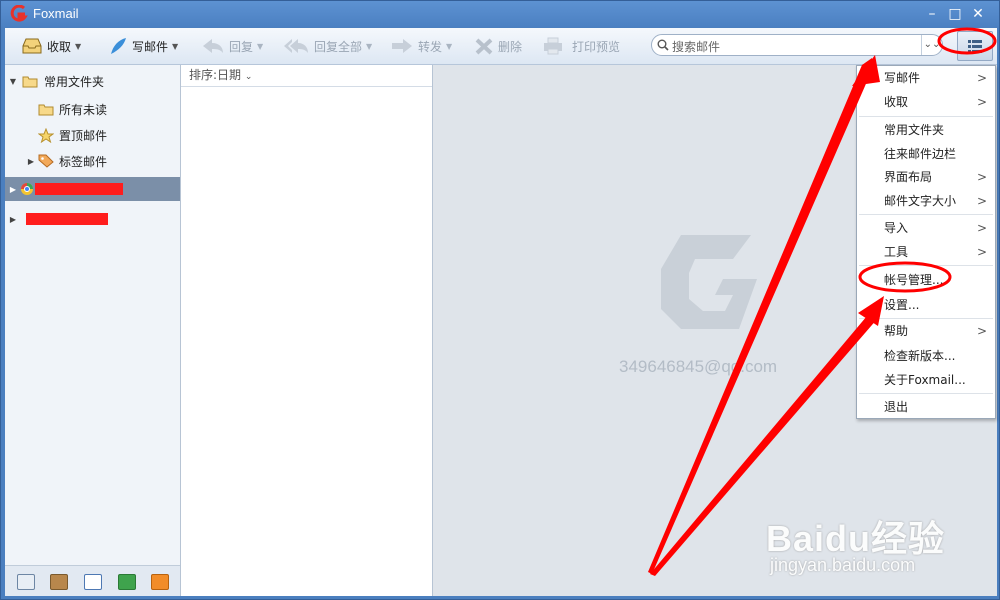 Image resolution: width=1000 pixels, height=600 pixels. Describe the element at coordinates (484, 46) in the screenshot. I see `delete-icon` at that location.